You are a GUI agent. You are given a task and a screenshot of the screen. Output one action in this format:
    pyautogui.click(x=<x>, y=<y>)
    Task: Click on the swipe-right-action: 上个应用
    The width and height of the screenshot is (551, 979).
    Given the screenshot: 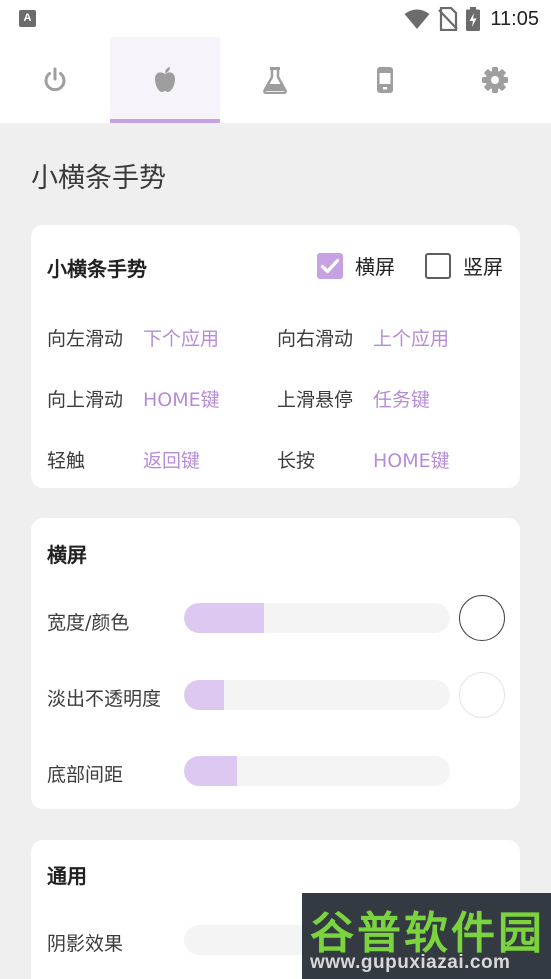 What is the action you would take?
    pyautogui.click(x=411, y=337)
    